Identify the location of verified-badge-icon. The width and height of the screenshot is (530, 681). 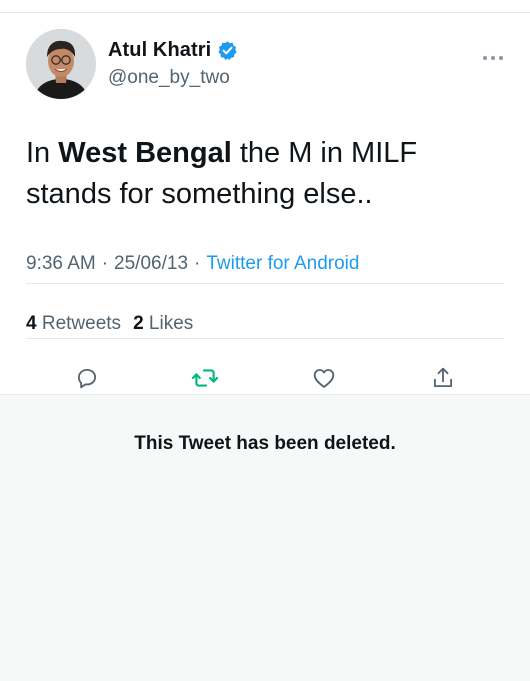
(227, 50).